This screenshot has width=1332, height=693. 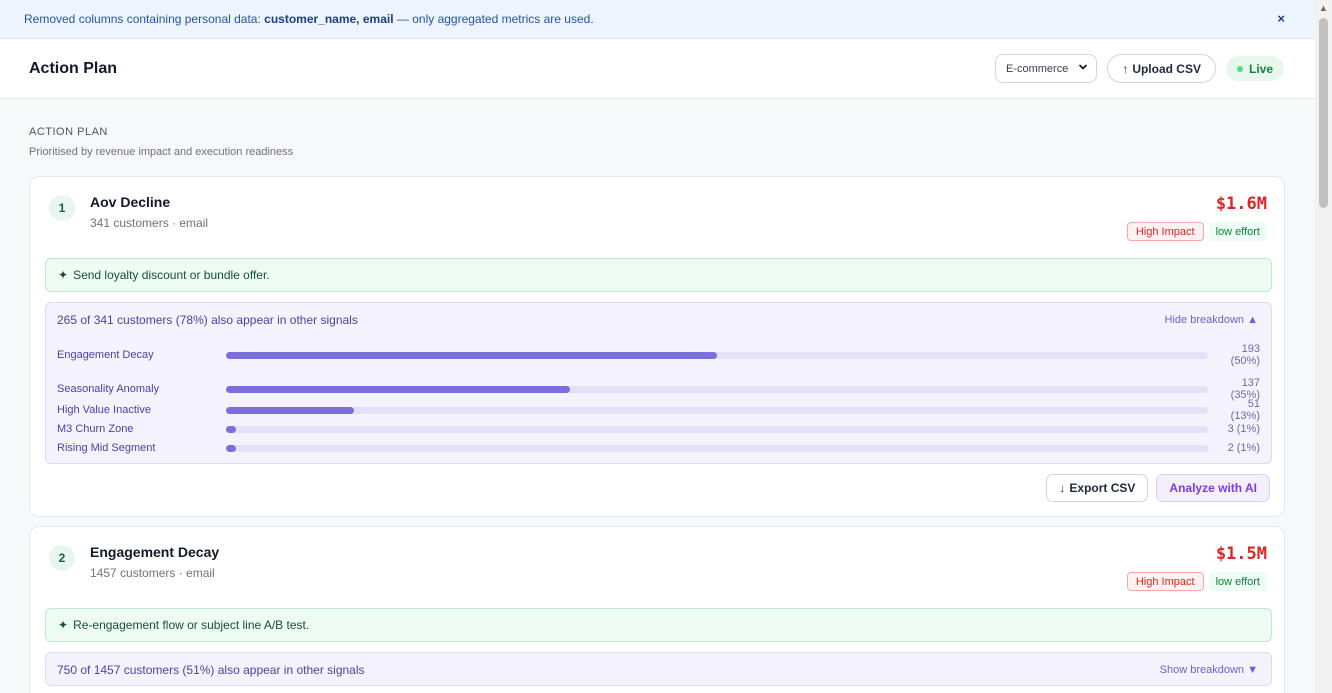 What do you see at coordinates (171, 275) in the screenshot?
I see `recommendation-text: Send loyalty discount or bundle offer.` at bounding box center [171, 275].